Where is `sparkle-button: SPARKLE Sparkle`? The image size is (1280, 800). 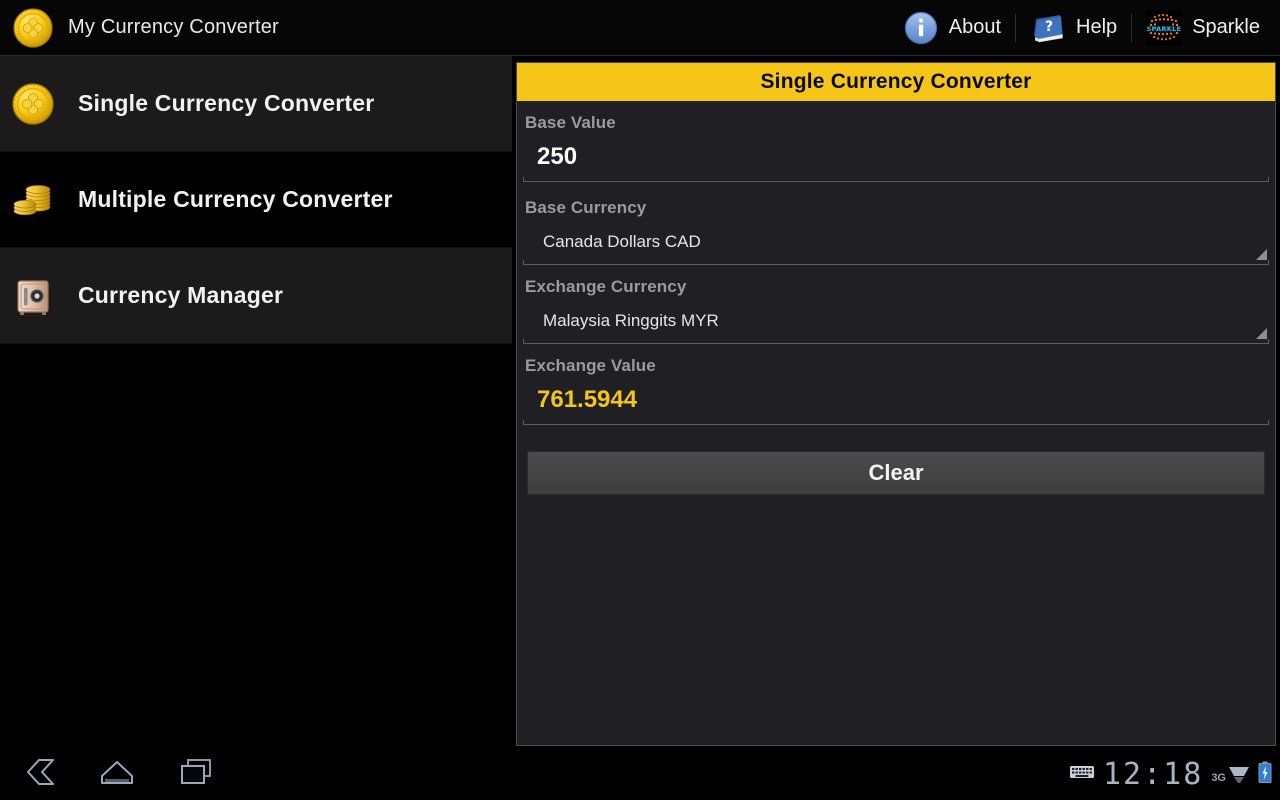 sparkle-button: SPARKLE Sparkle is located at coordinates (1202, 28).